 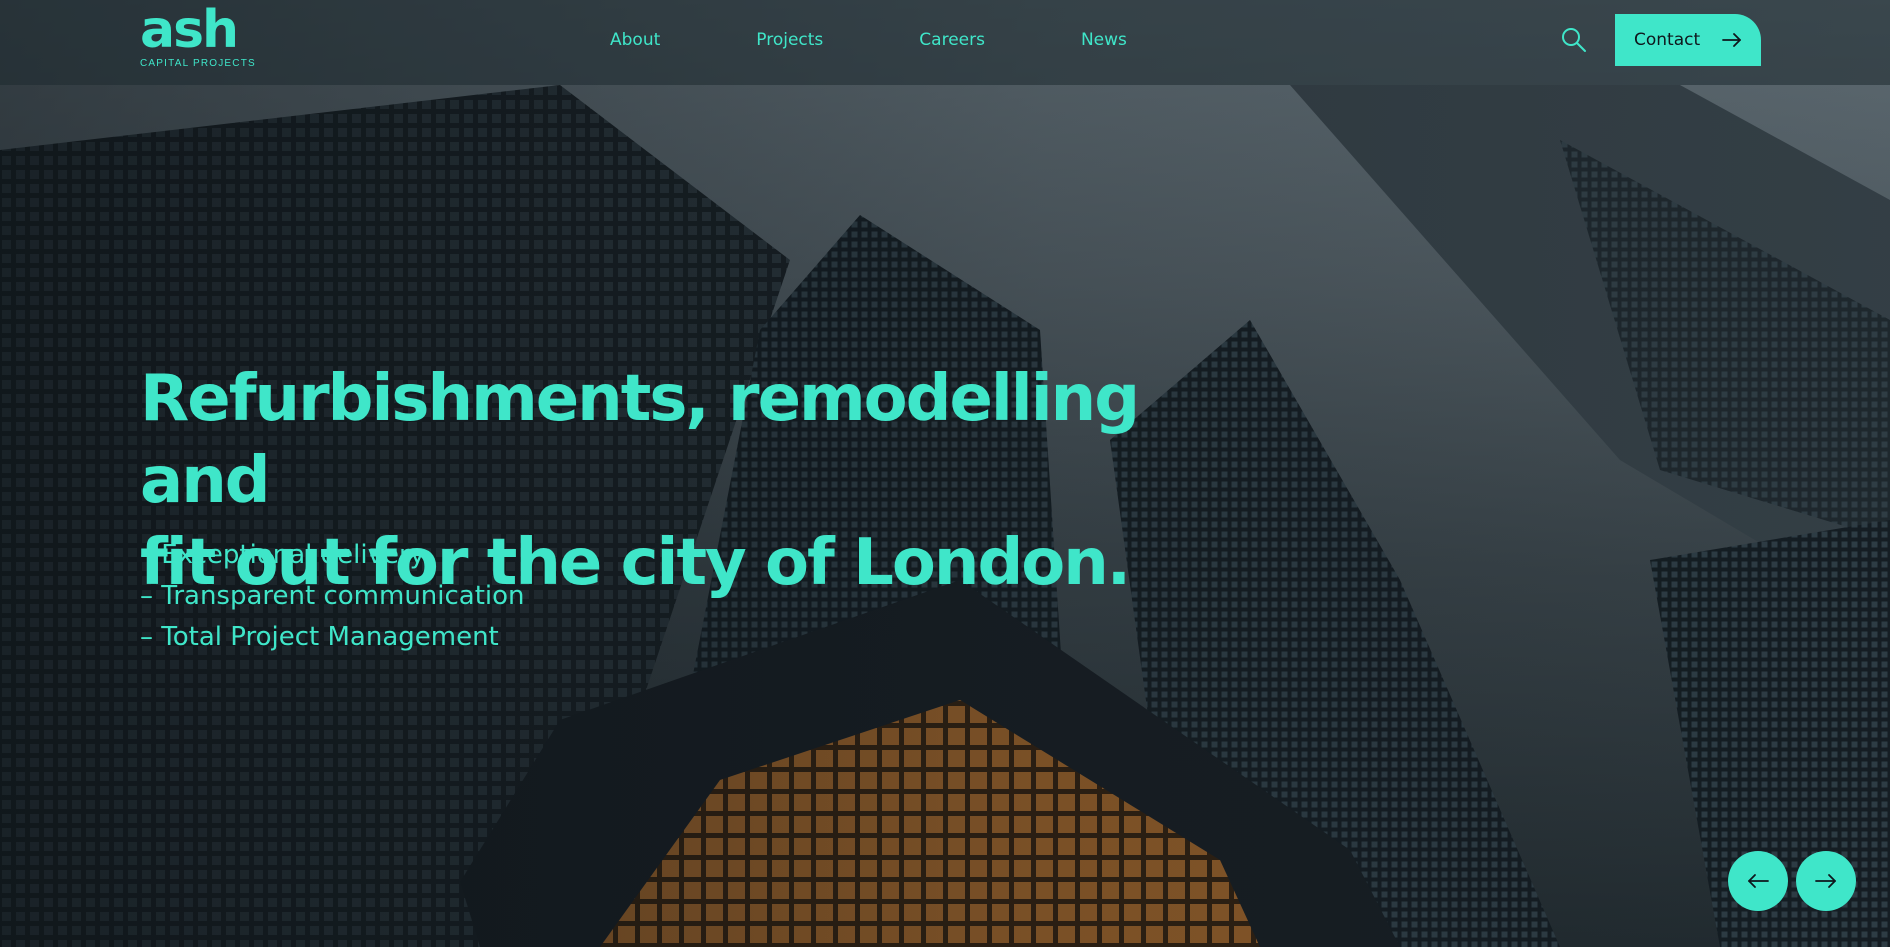 I want to click on brand-logo: ash CAPITAL PROJECTS, so click(x=200, y=38).